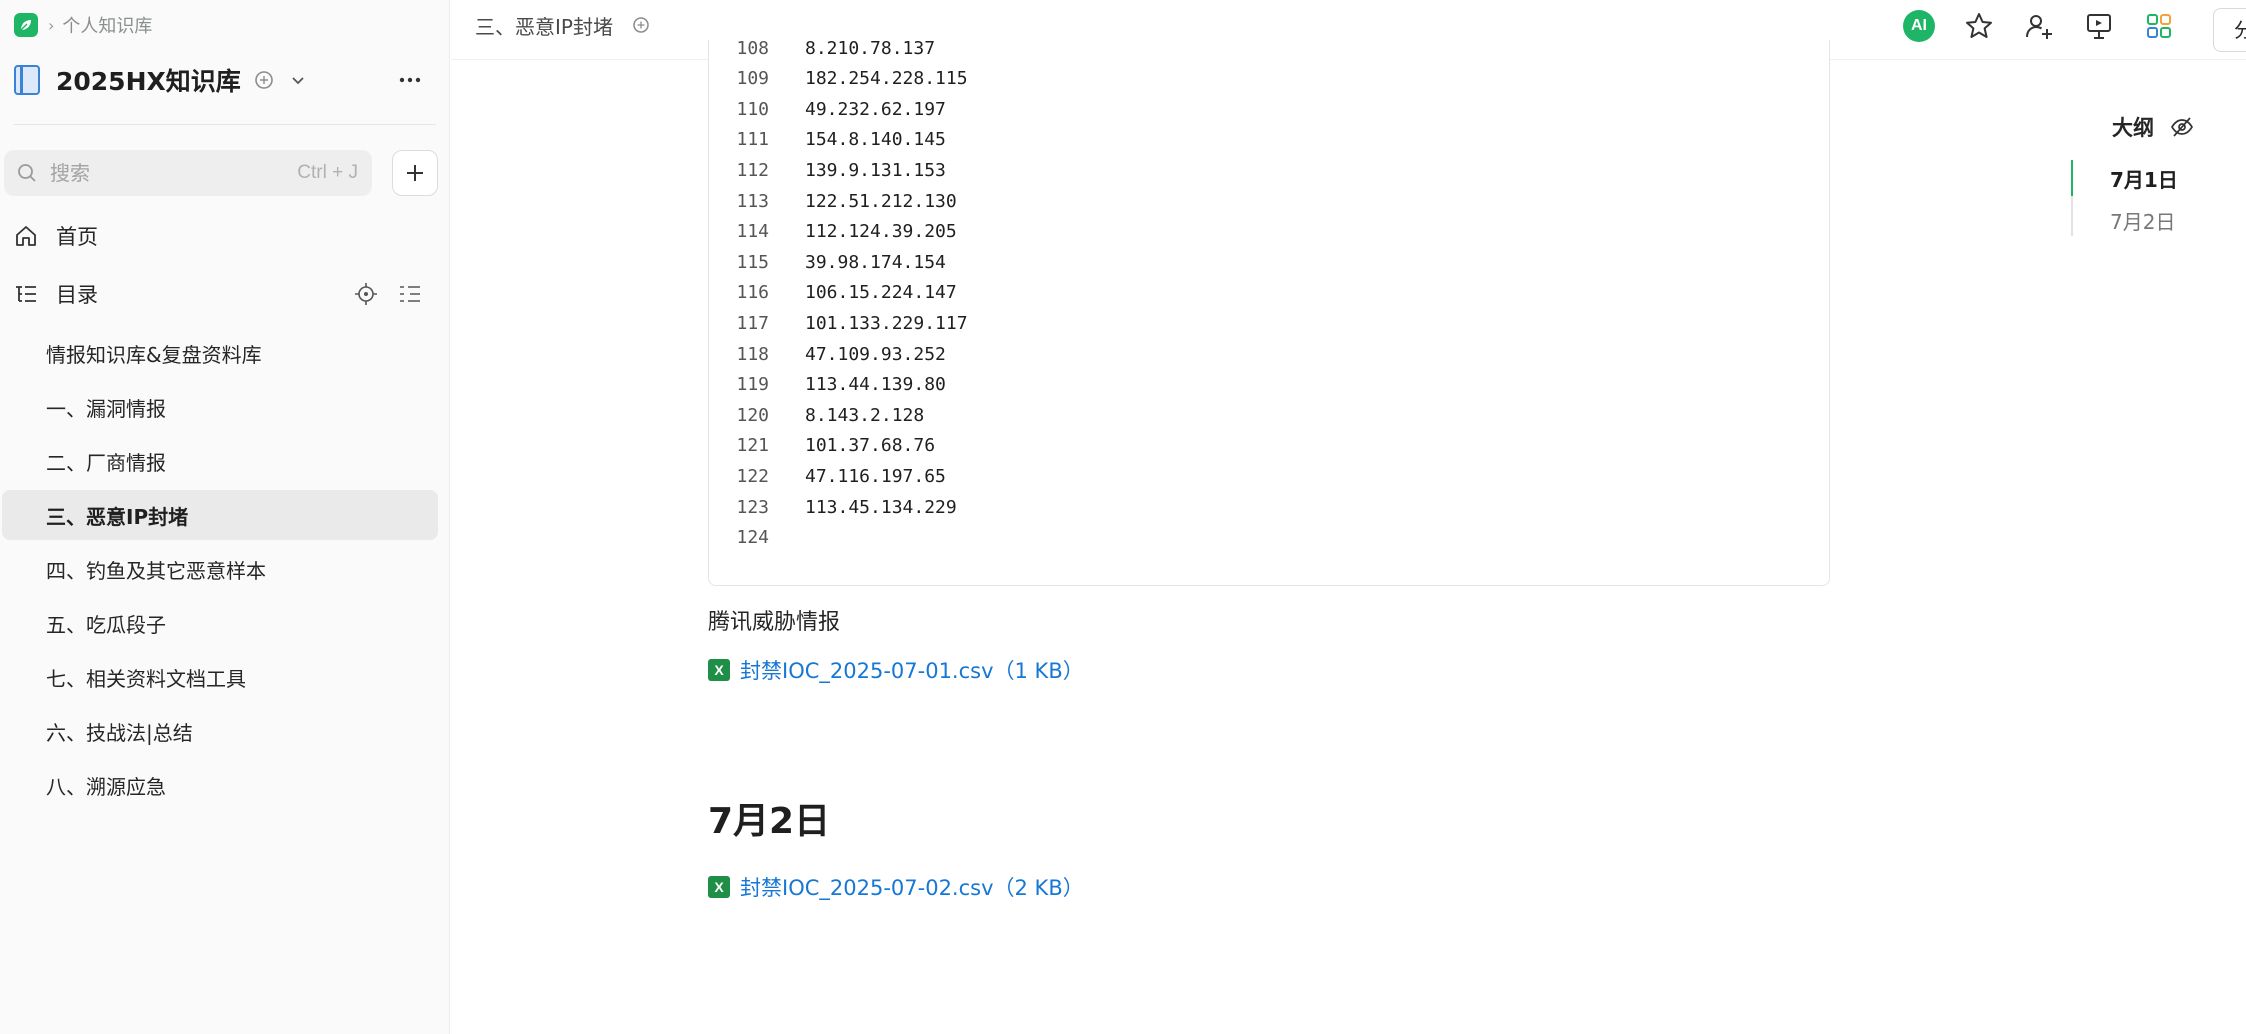 This screenshot has width=2246, height=1034. I want to click on code-line: 114 112.124.39.205, so click(833, 232).